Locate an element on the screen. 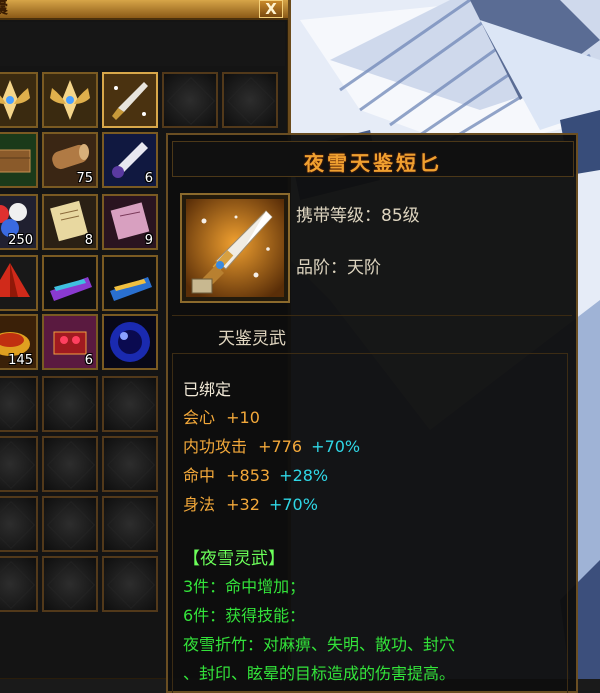  skill-description-cont: 、封印、眩晕的目标造成的伤害提高。 is located at coordinates (319, 673).